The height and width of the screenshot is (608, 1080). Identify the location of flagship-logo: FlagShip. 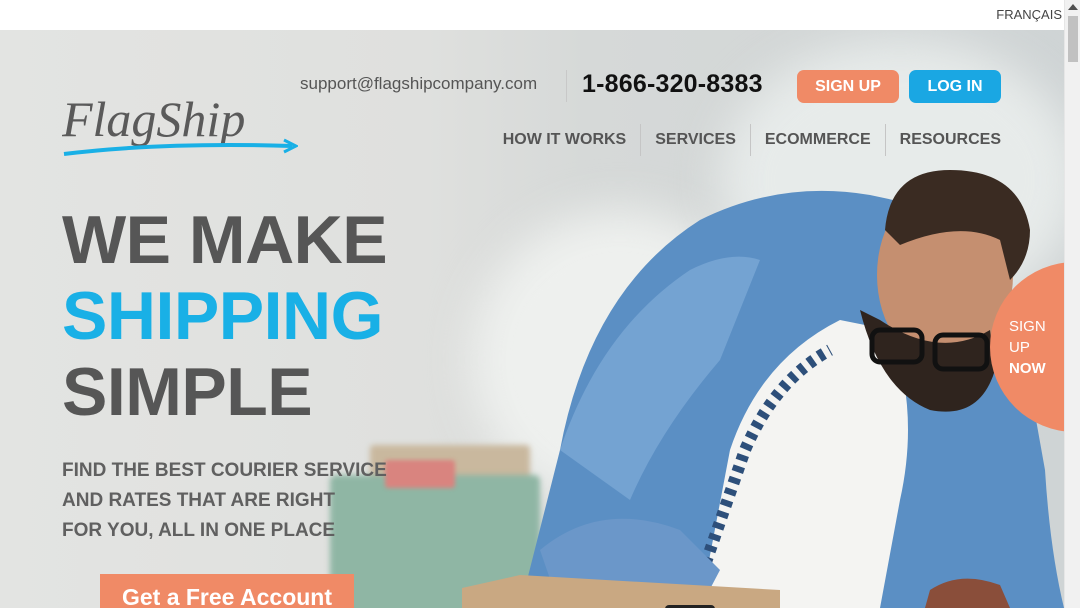
(180, 123).